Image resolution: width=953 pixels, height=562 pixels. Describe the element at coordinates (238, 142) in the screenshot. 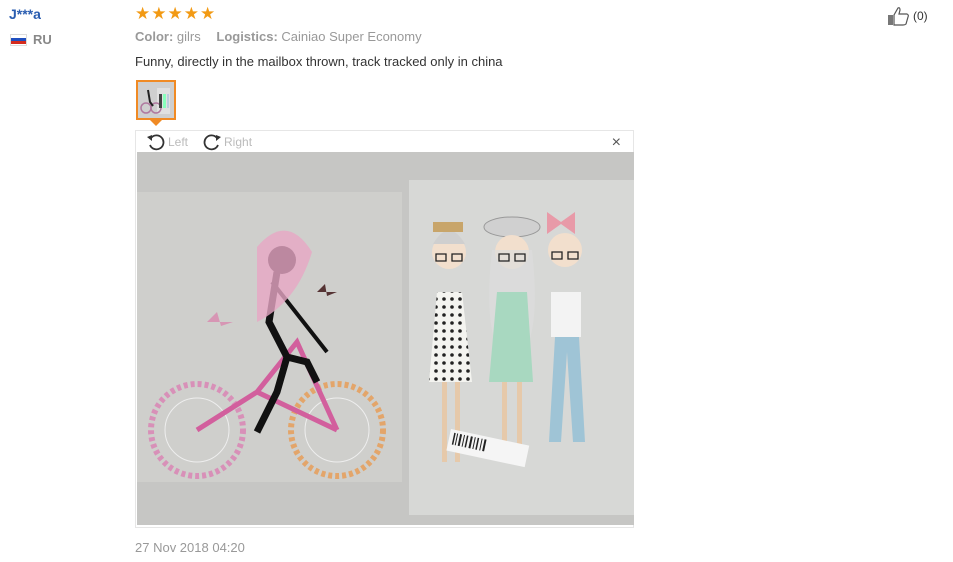

I see `rotate-right-label: Right` at that location.